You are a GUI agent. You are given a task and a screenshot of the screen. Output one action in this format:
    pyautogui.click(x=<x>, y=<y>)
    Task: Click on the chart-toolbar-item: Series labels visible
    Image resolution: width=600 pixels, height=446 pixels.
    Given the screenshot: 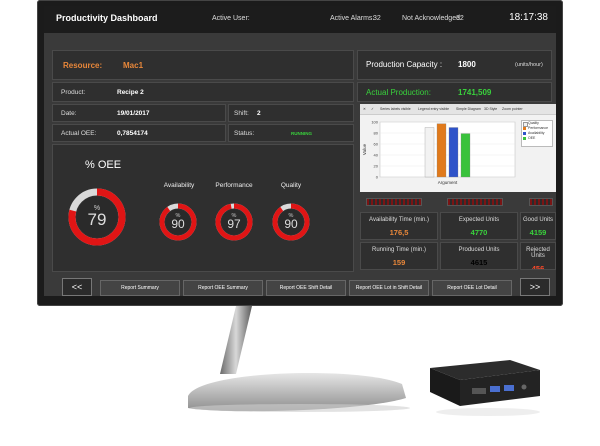 What is the action you would take?
    pyautogui.click(x=395, y=109)
    